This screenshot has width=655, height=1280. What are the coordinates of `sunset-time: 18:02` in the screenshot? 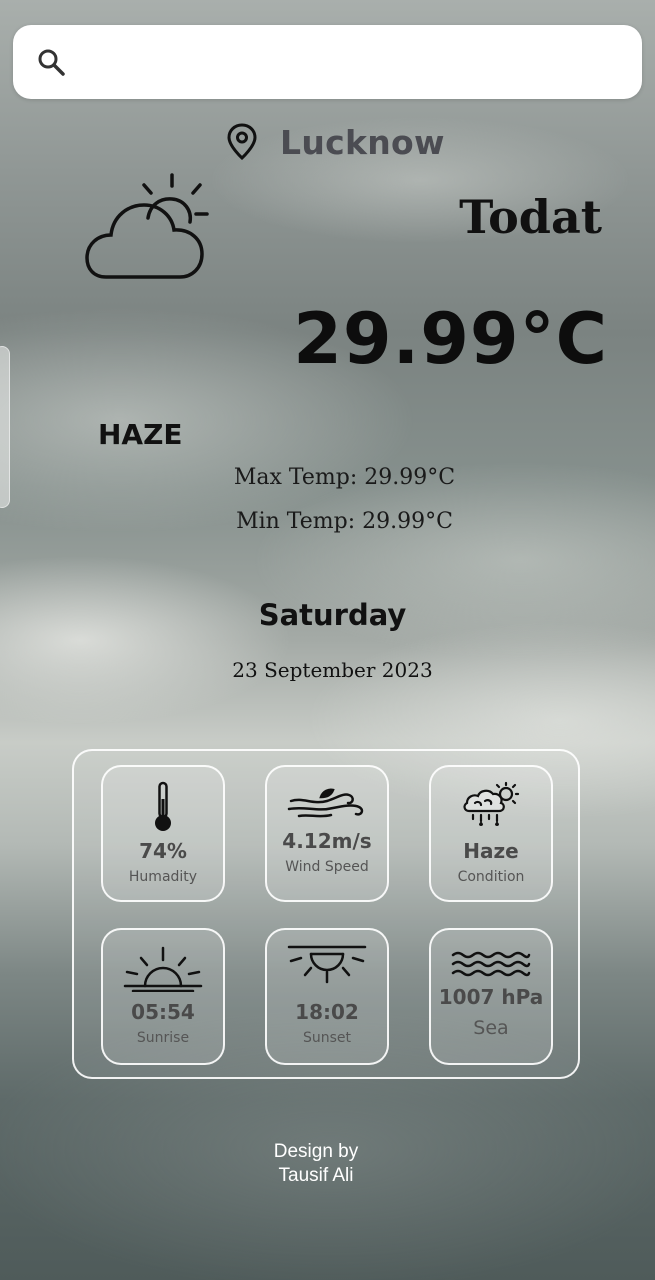 It's located at (327, 1012).